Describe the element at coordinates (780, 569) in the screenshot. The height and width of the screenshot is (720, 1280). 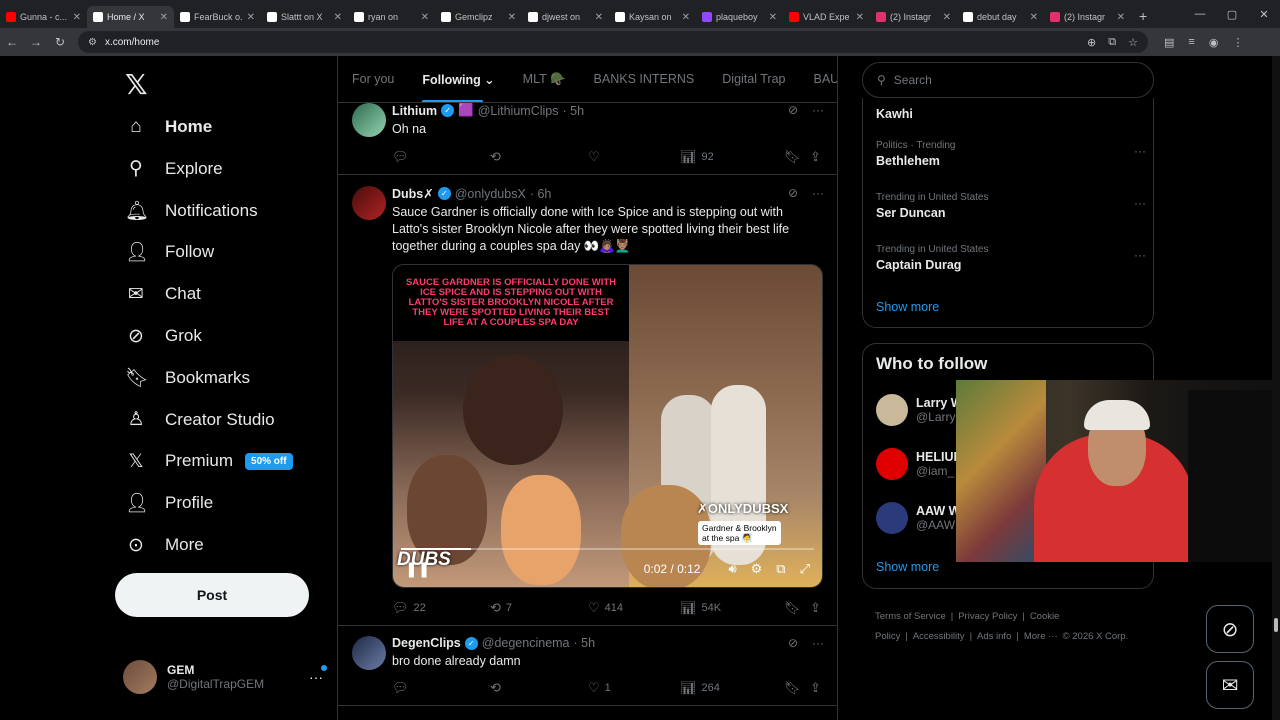
I see `pip-icon: ⧉` at that location.